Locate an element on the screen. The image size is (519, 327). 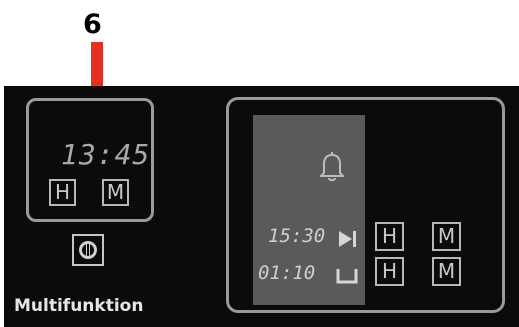
play-end-icon is located at coordinates (347, 239).